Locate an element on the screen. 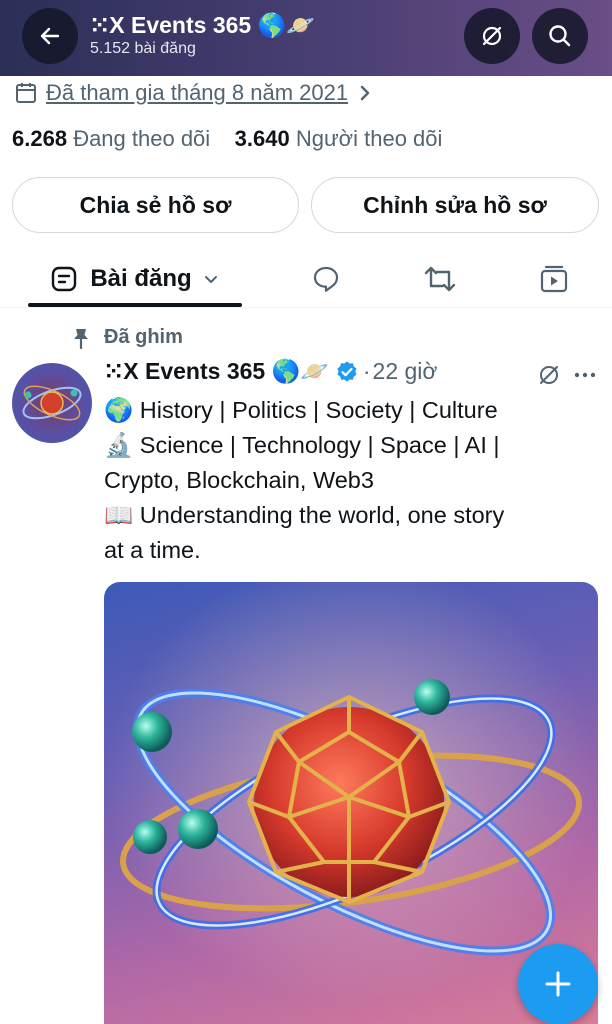 The image size is (612, 1024). profile-header: ⁙X Events 365 🌎🪐 5.152 bài đăng is located at coordinates (306, 38).